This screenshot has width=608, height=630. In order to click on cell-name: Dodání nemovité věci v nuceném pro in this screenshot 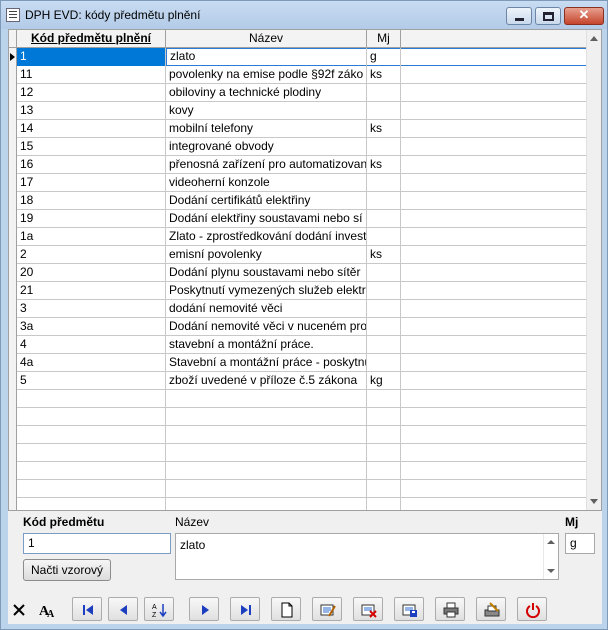, I will do `click(266, 327)`.